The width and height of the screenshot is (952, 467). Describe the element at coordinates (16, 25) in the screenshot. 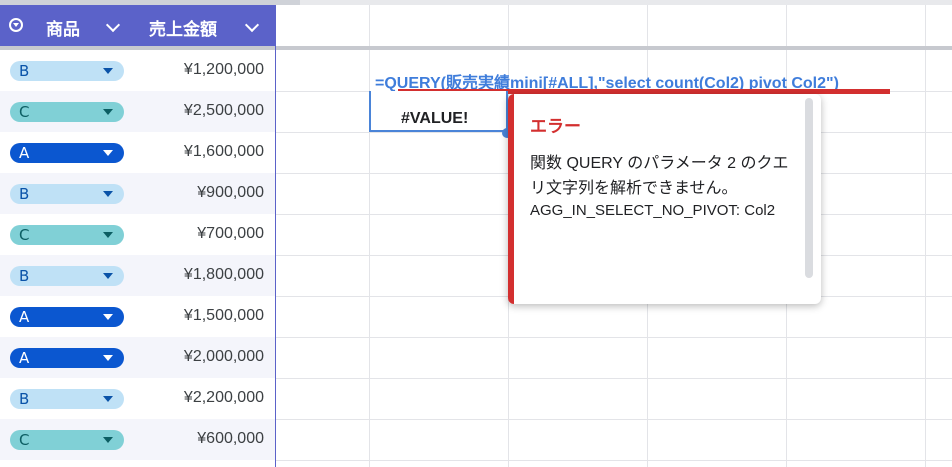

I see `dropdown-circle-icon` at that location.